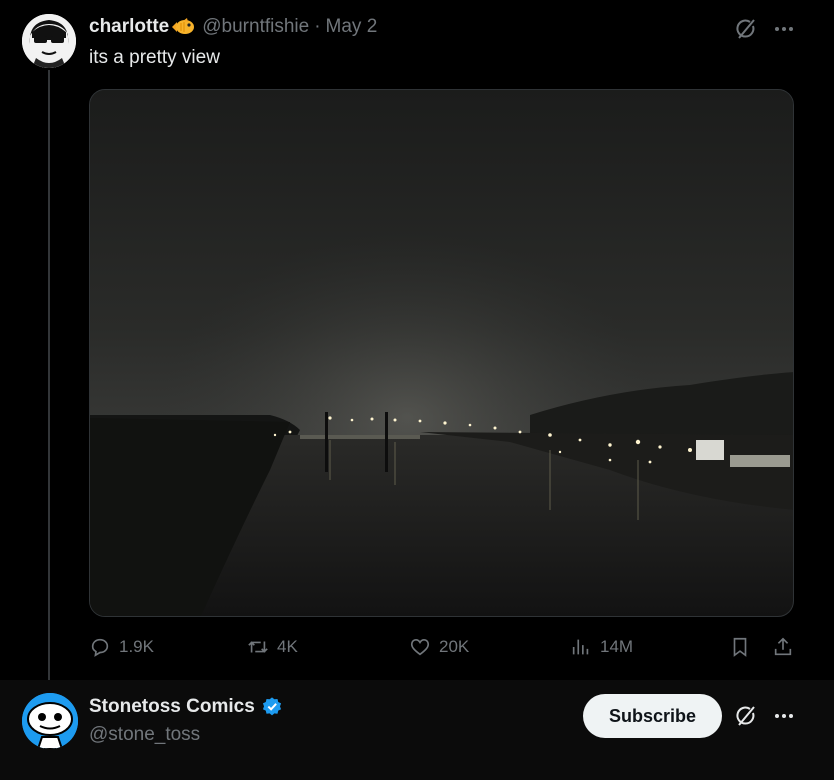 This screenshot has height=780, width=834. I want to click on reply-icon, so click(100, 647).